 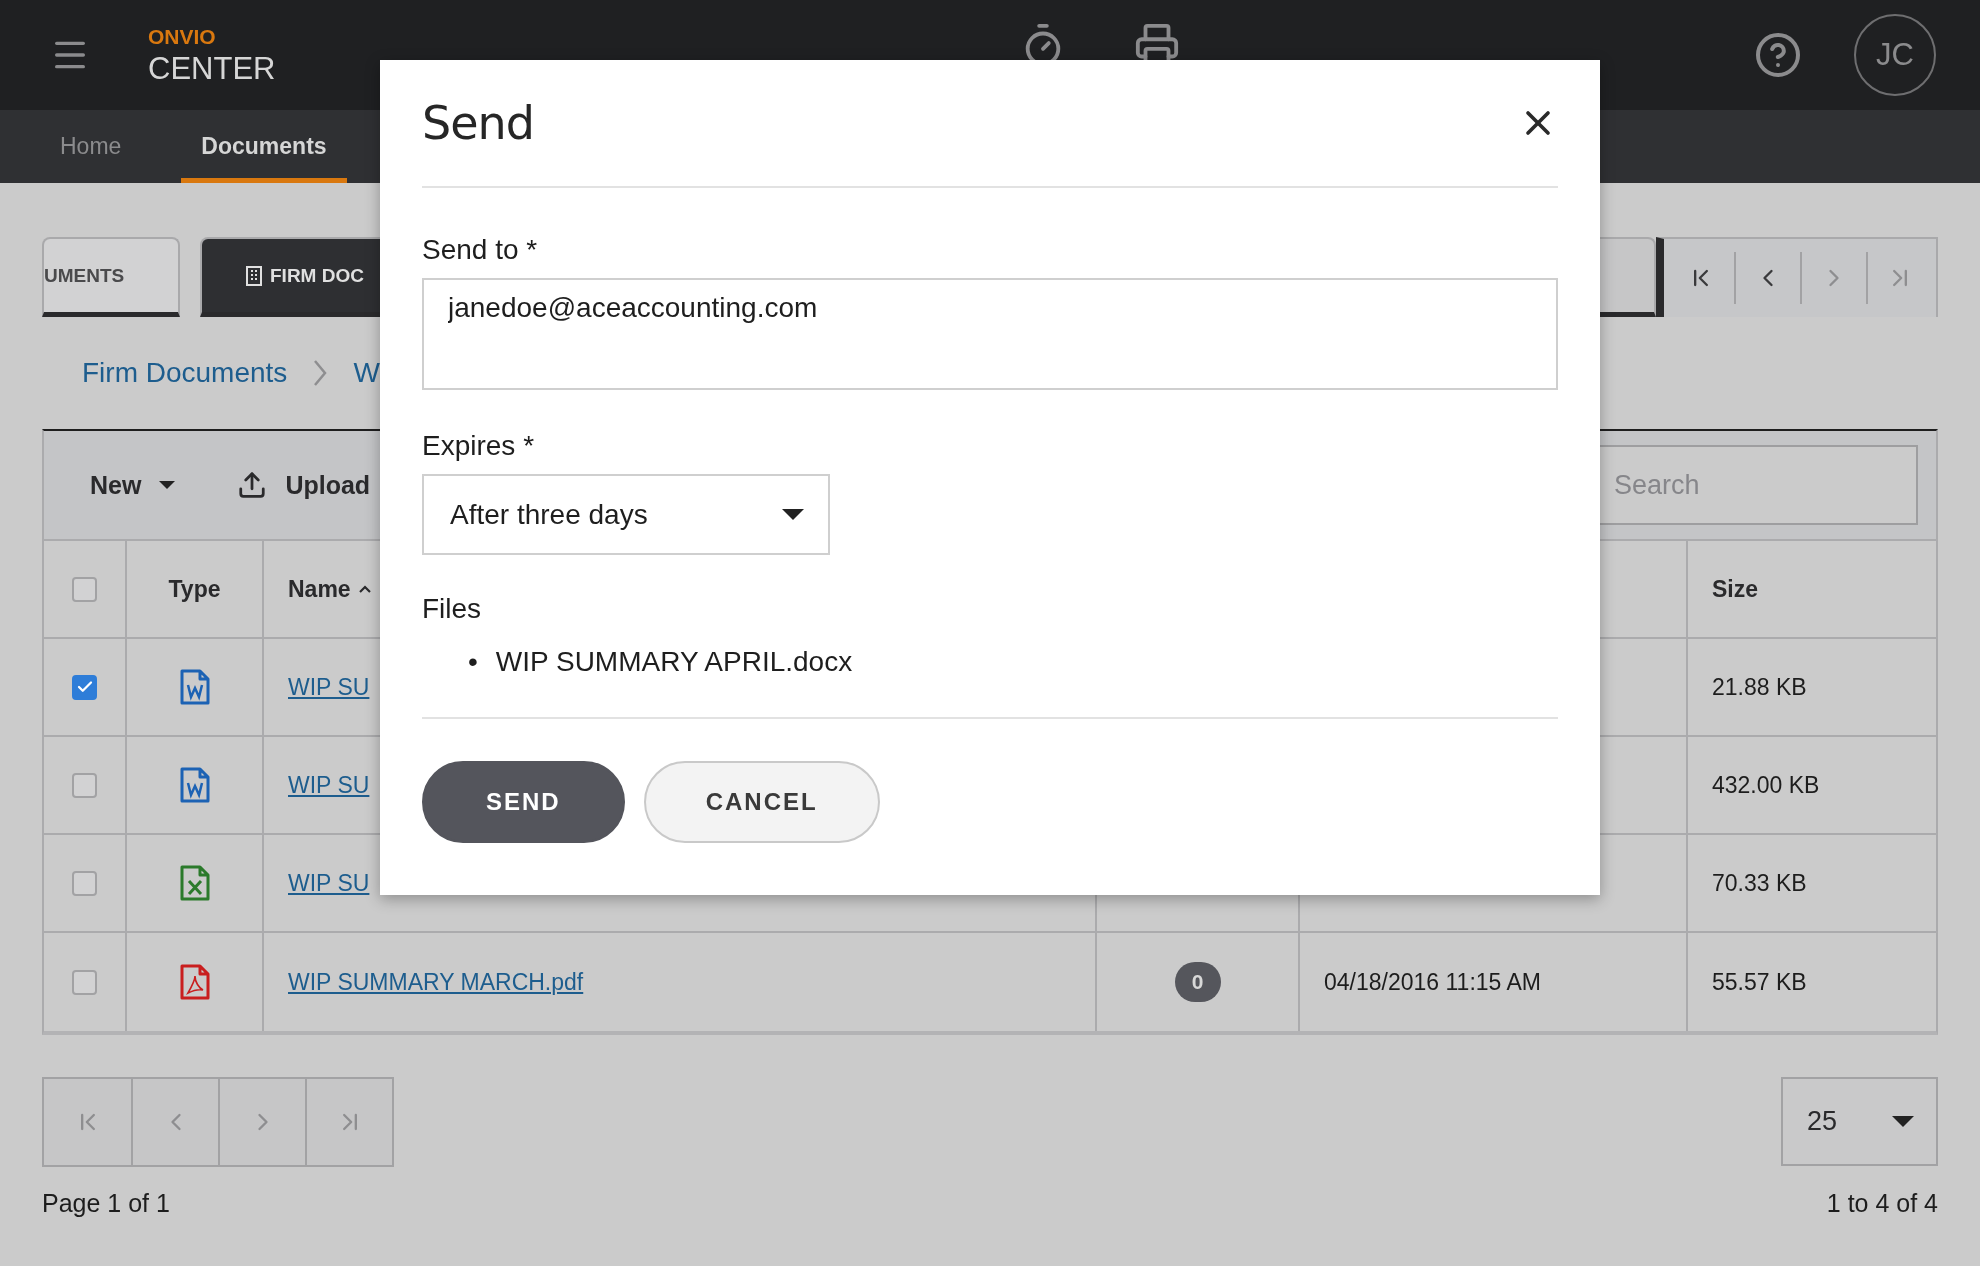 What do you see at coordinates (194, 589) in the screenshot?
I see `column-header: Type` at bounding box center [194, 589].